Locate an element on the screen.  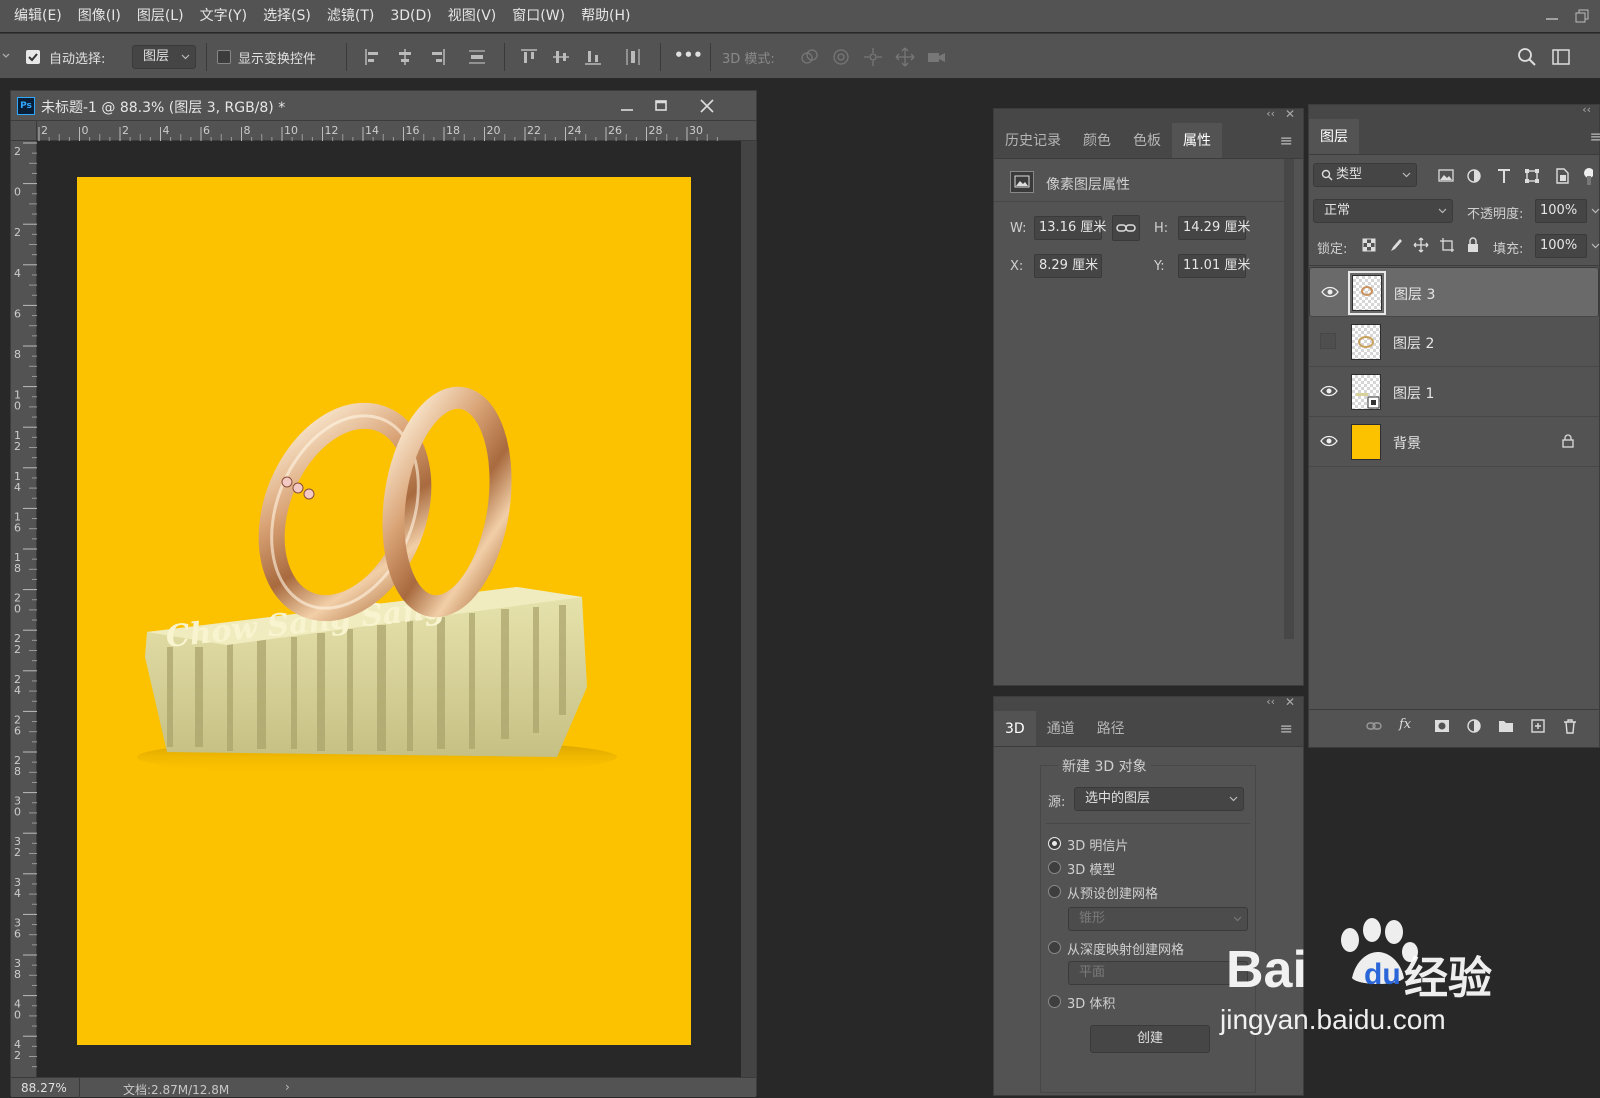
layer-style-fx-icon: fx is located at coordinates (1405, 724).